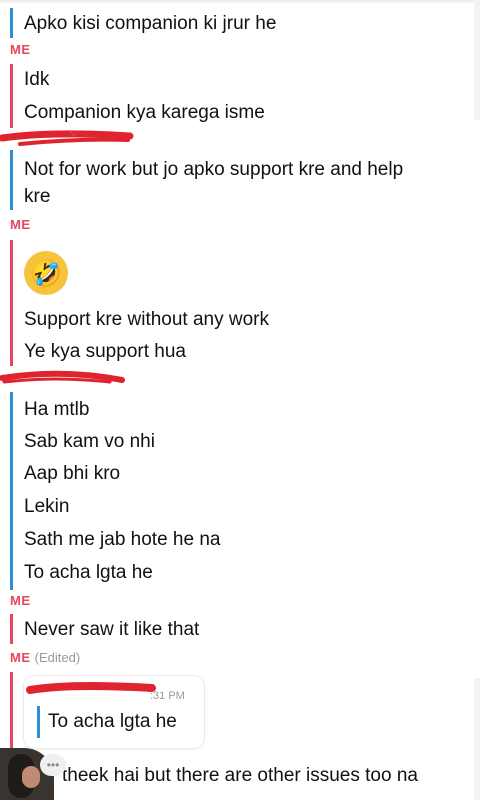 The width and height of the screenshot is (480, 800). Describe the element at coordinates (477, 739) in the screenshot. I see `right-edge-shadow-bottom` at that location.